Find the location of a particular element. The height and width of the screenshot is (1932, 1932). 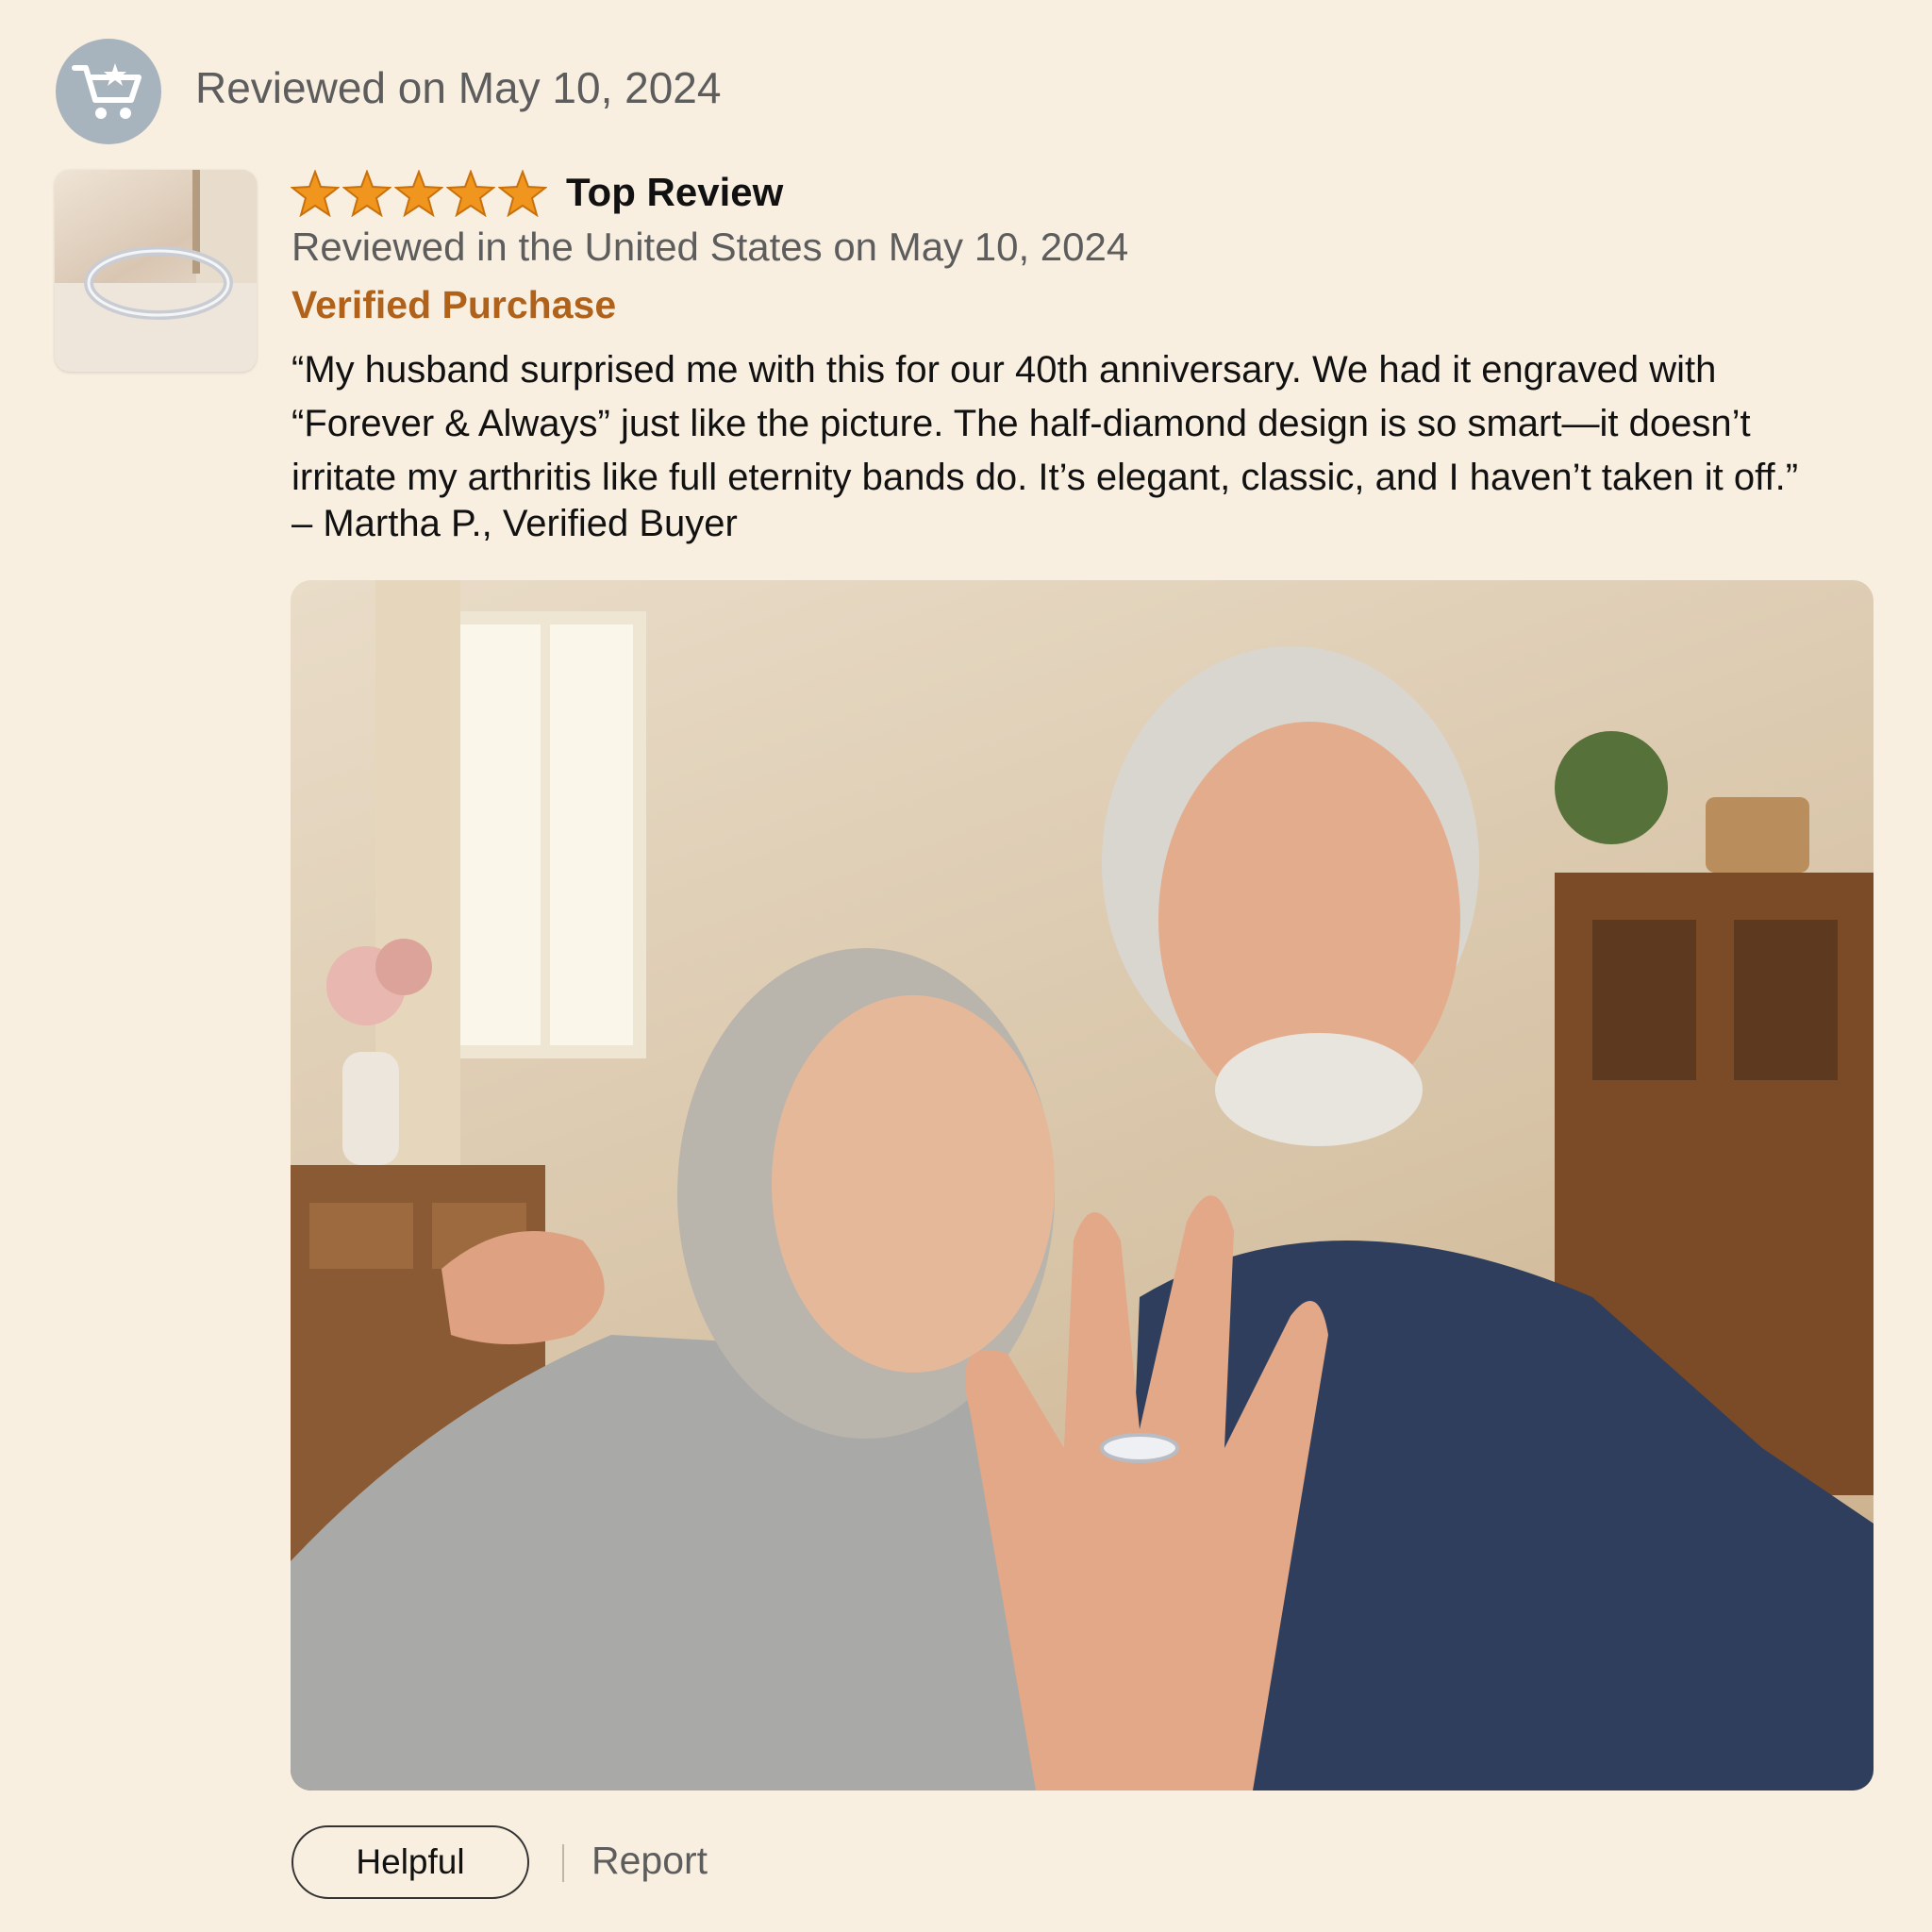

verified-purchase-label: Verified Purchase is located at coordinates (454, 304).